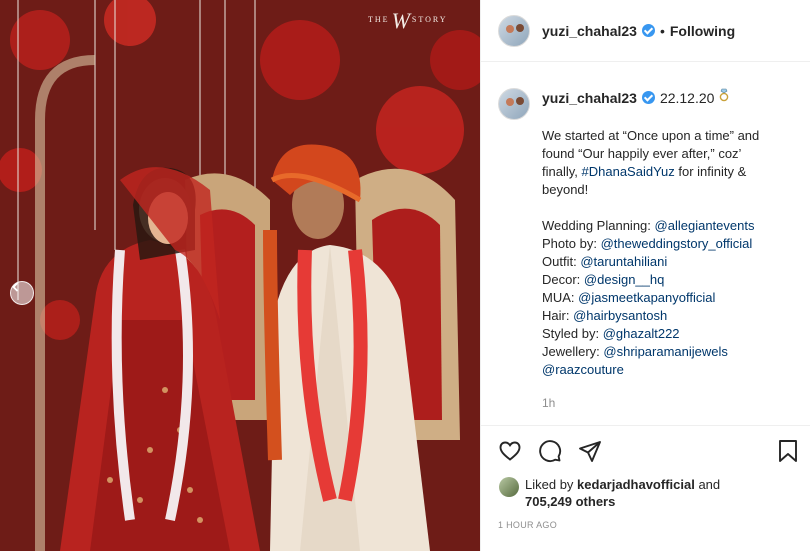 This screenshot has width=810, height=551. I want to click on liker-username: kedarjadhavofficial, so click(636, 484).